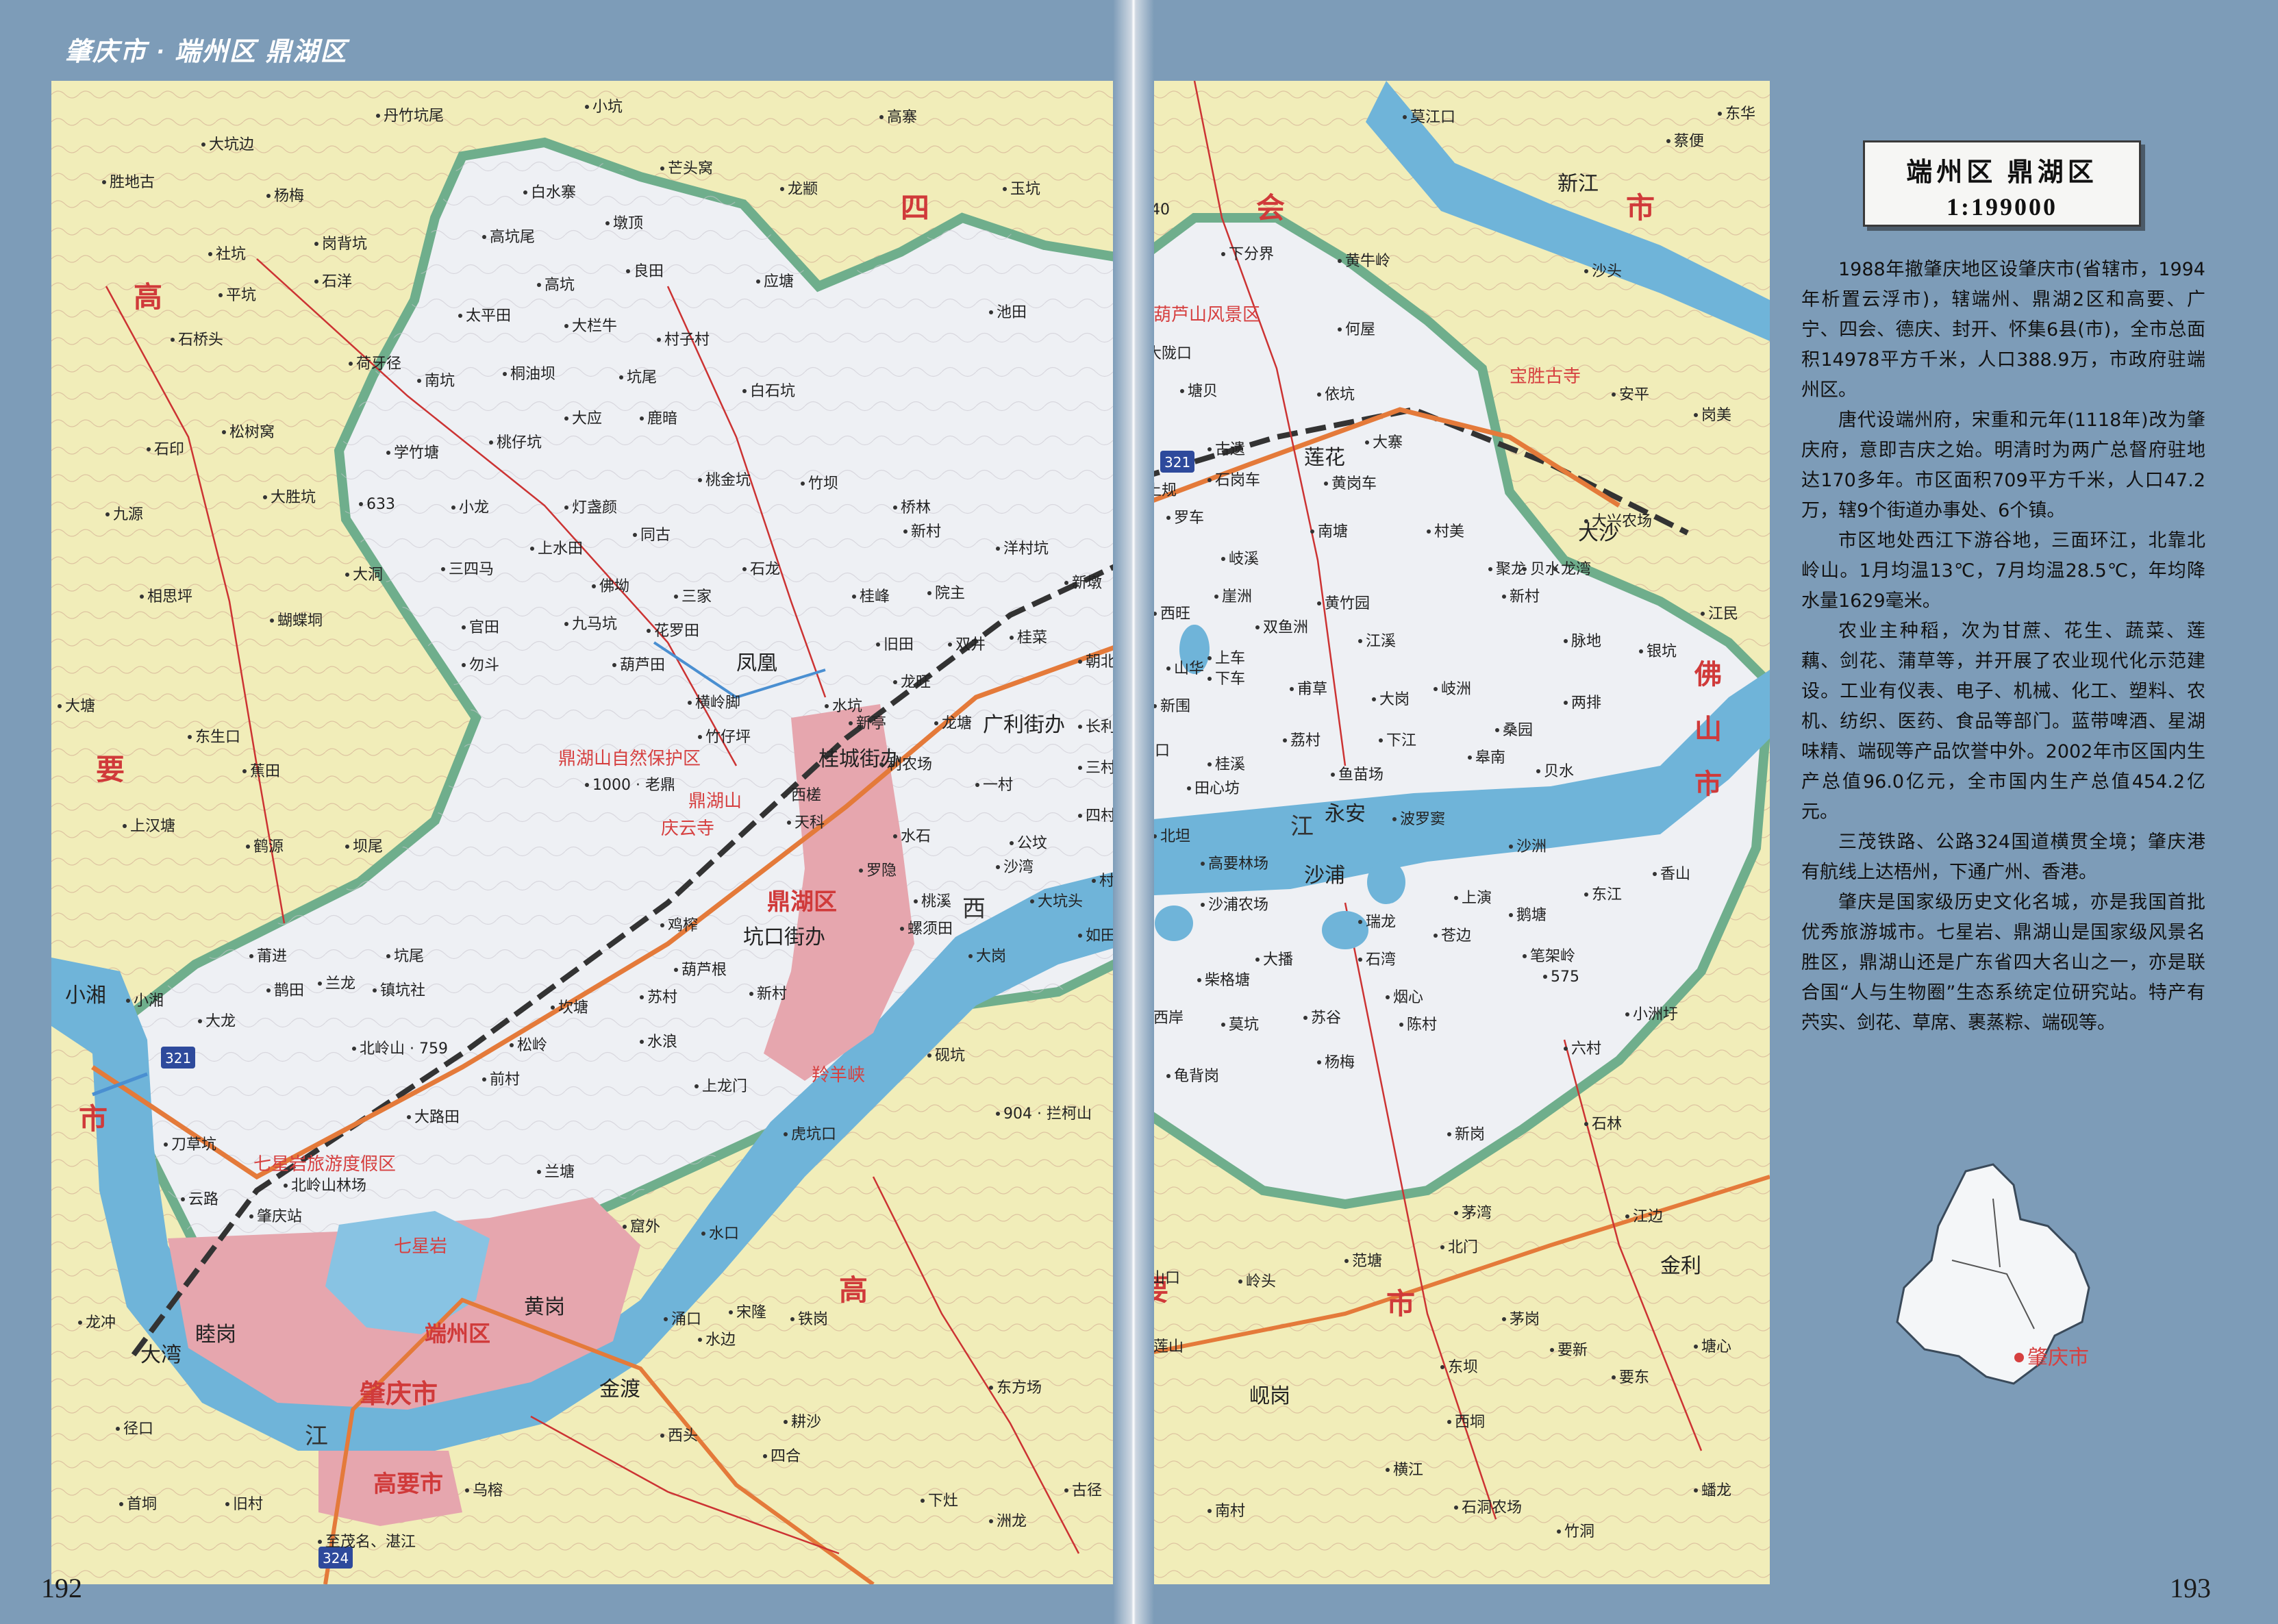 This screenshot has width=2278, height=1624. Describe the element at coordinates (519, 442) in the screenshot. I see `village-label: 桃仔坑` at that location.